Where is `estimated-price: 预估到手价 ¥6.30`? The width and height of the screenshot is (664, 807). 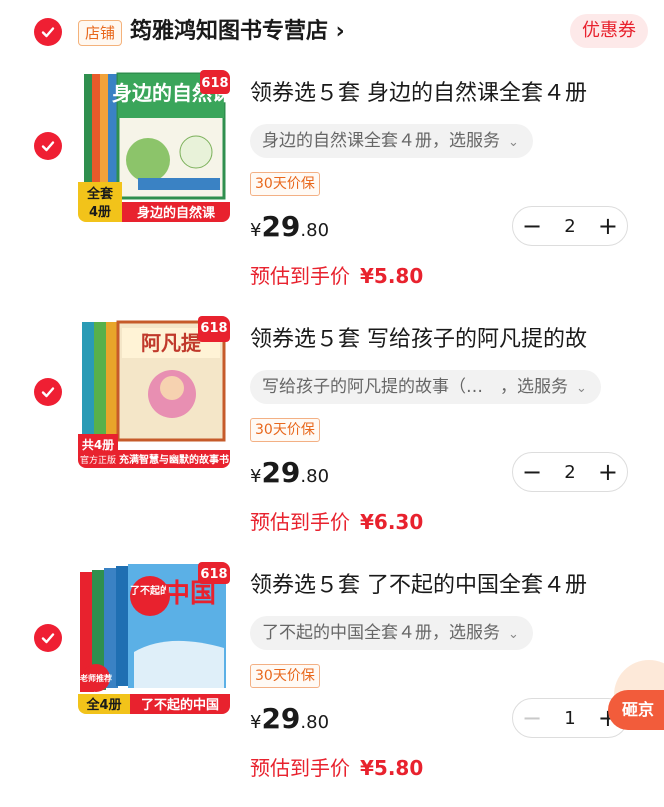
estimated-price: 预估到手价 ¥6.30 is located at coordinates (336, 520).